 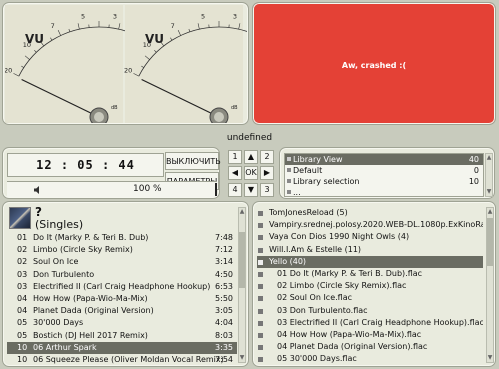 What do you see at coordinates (251, 190) in the screenshot?
I see `nav-down-button: ▼` at bounding box center [251, 190].